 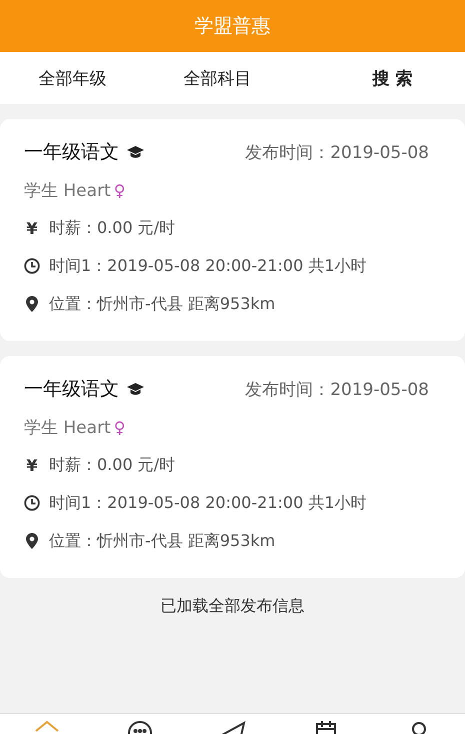 What do you see at coordinates (72, 78) in the screenshot?
I see `filter-dropdown: 全部年级` at bounding box center [72, 78].